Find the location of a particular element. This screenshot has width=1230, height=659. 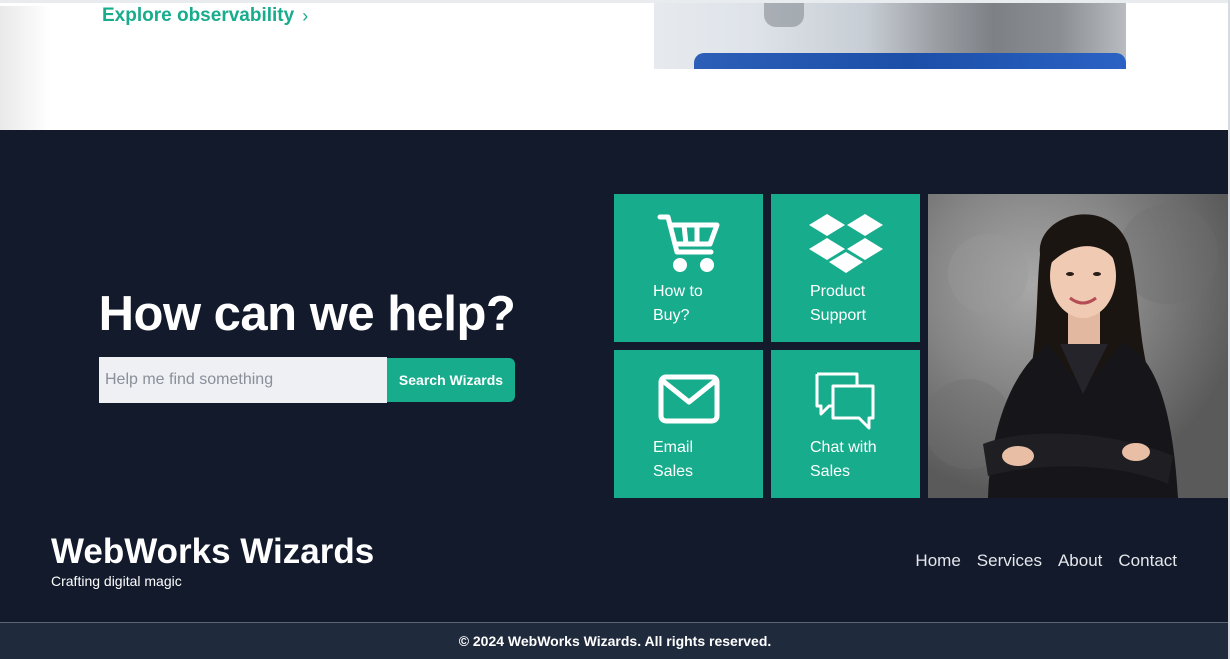

tile-email-sales: Email Sales is located at coordinates (688, 424).